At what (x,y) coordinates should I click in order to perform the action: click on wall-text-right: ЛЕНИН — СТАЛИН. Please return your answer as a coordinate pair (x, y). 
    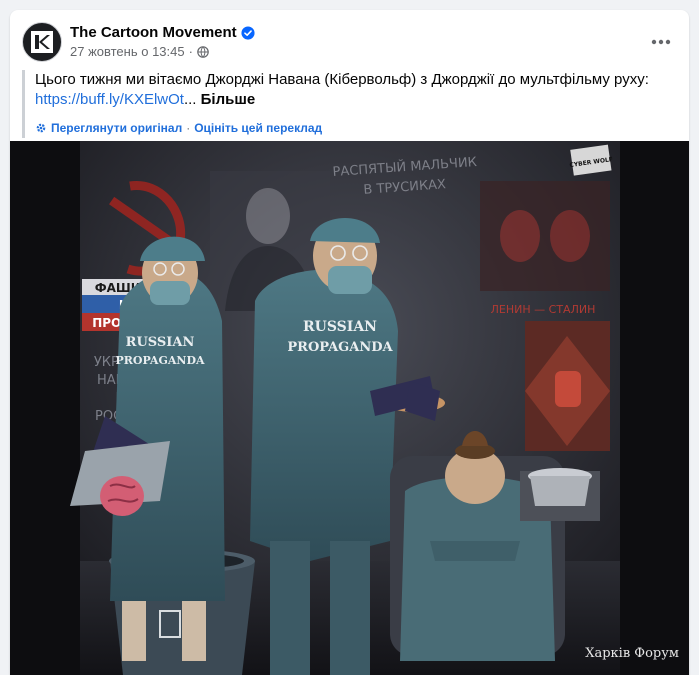
    Looking at the image, I should click on (543, 309).